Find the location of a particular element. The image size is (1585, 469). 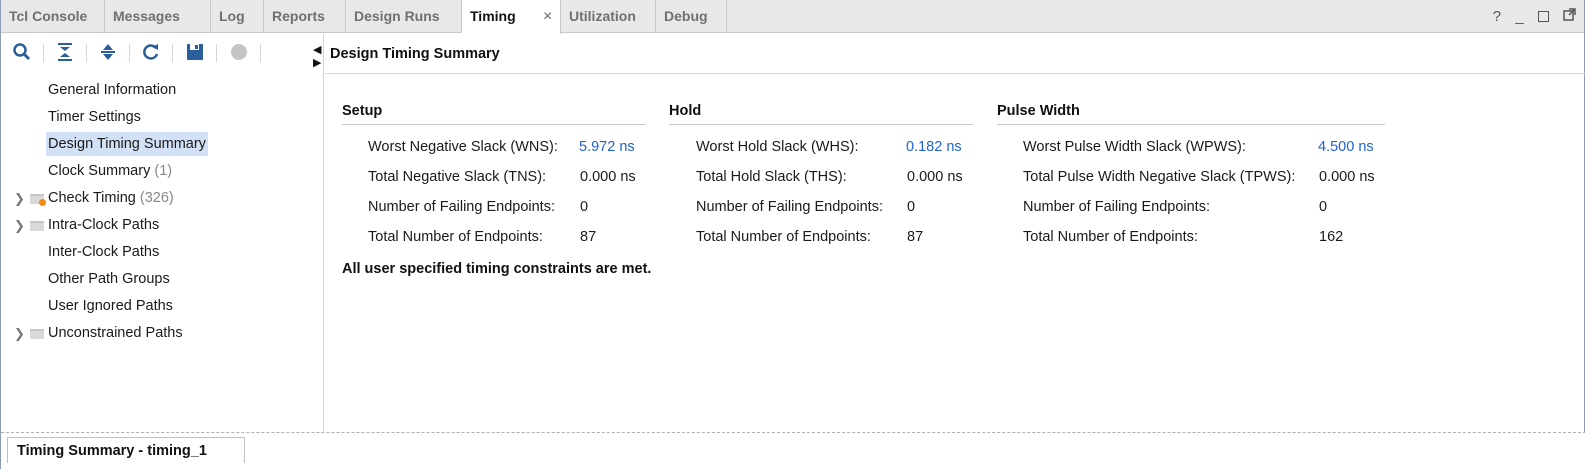

tab-label: Tcl Console is located at coordinates (48, 16).